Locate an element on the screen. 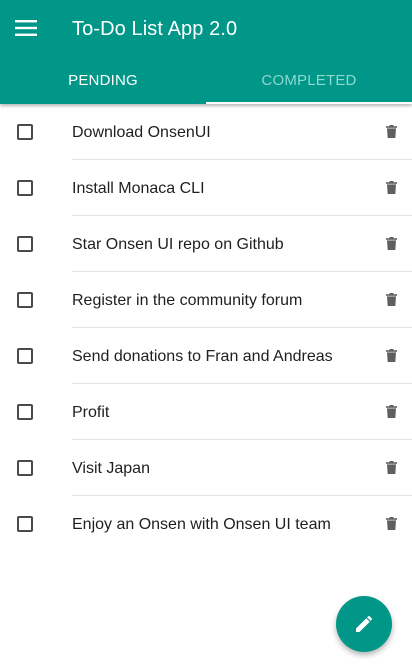 The width and height of the screenshot is (412, 672). task-label: Visit Japan is located at coordinates (111, 468).